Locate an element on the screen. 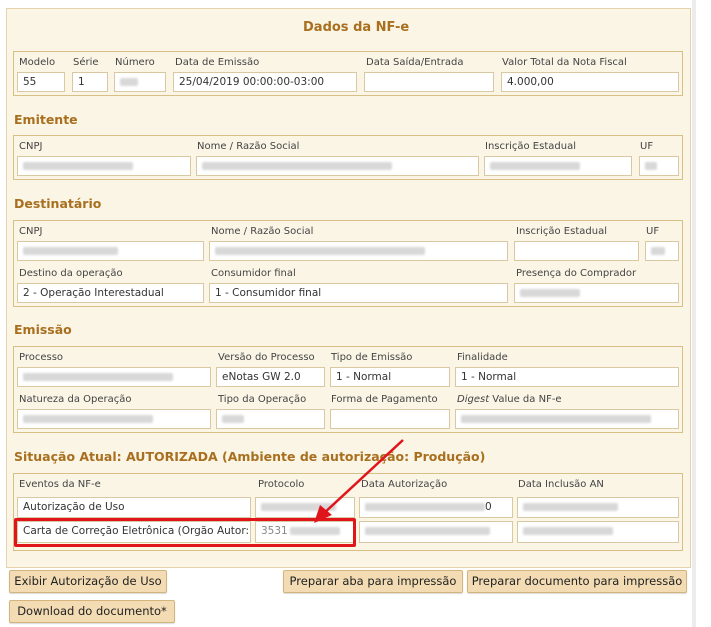  consumidor-final-field: 1 - Consumidor final is located at coordinates (358, 293).